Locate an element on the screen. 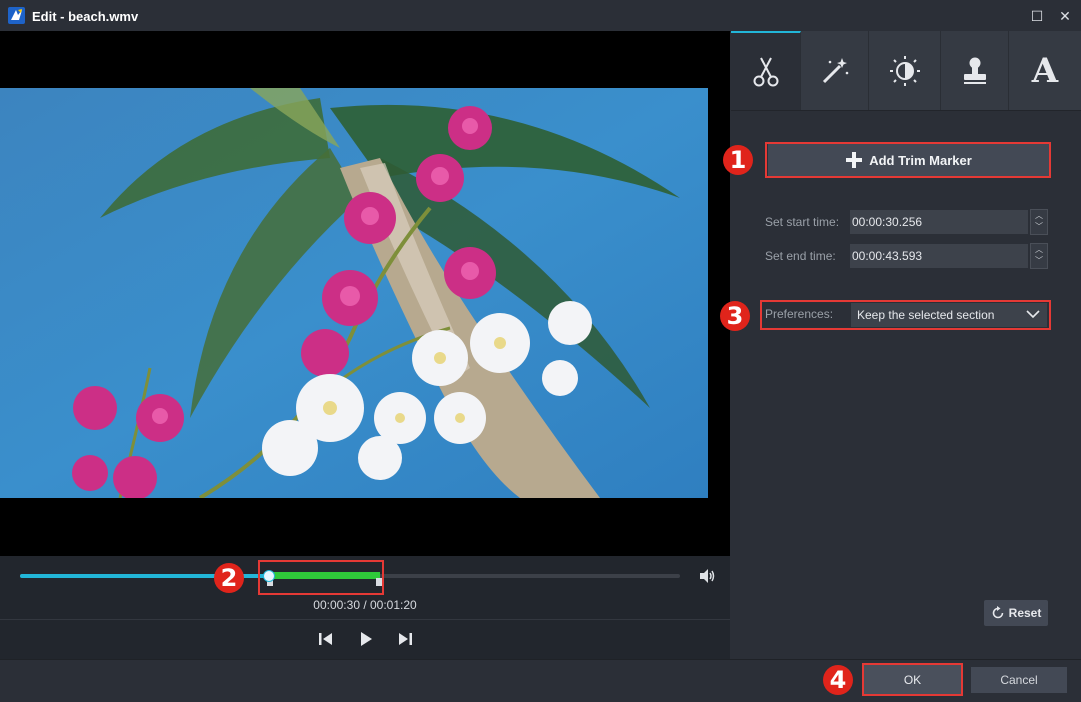  text-icon: A is located at coordinates (1045, 70).